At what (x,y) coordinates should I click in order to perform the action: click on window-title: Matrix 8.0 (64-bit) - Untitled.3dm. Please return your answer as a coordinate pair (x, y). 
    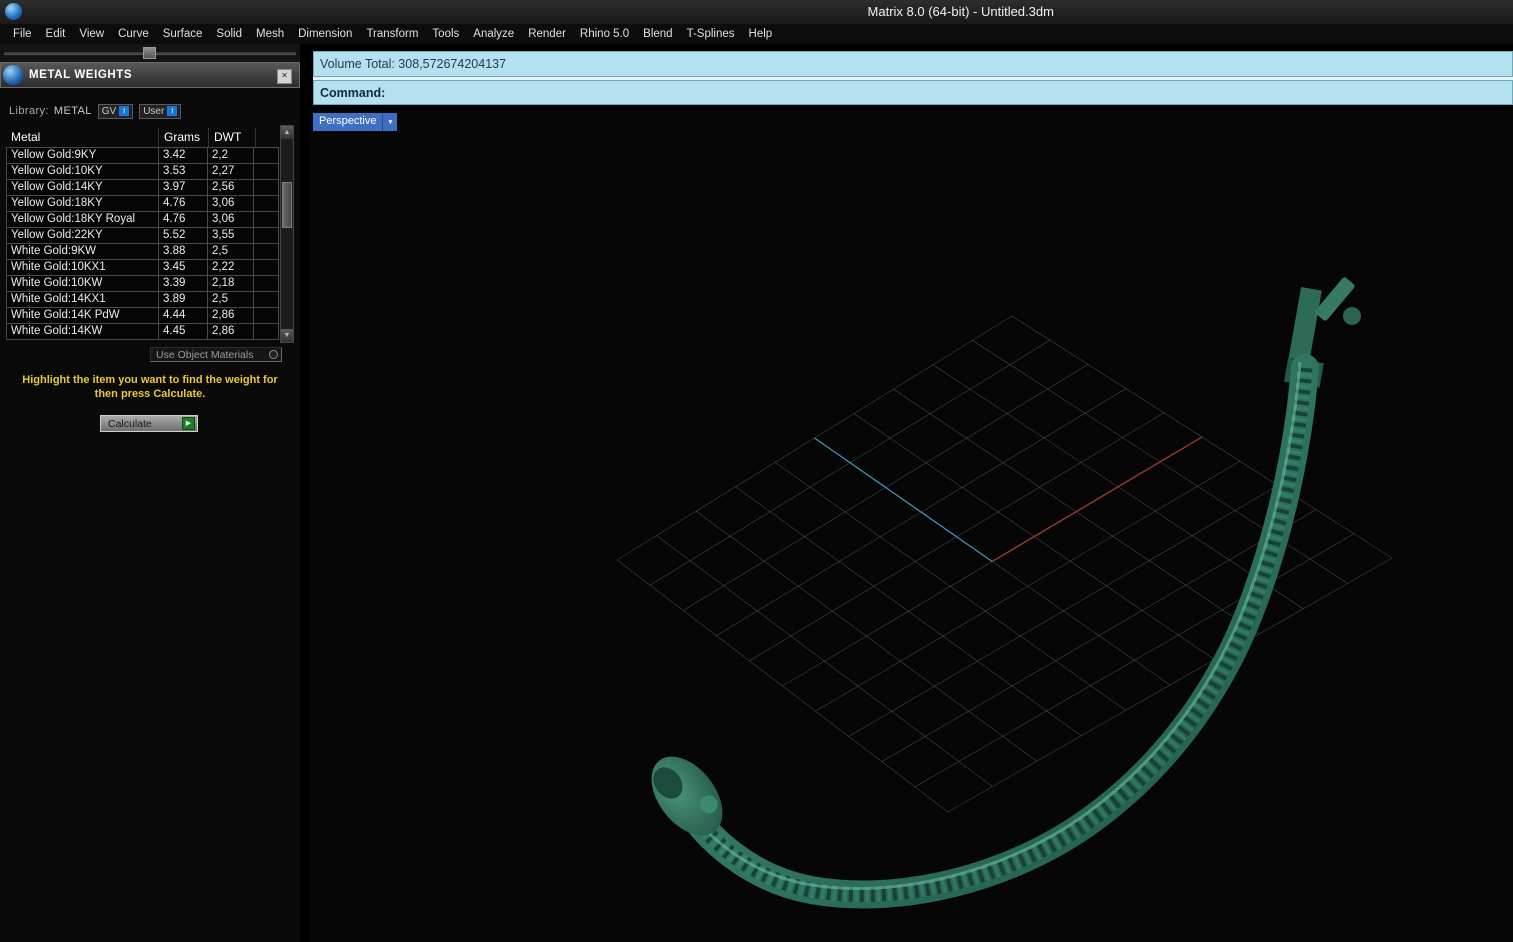
    Looking at the image, I should click on (960, 11).